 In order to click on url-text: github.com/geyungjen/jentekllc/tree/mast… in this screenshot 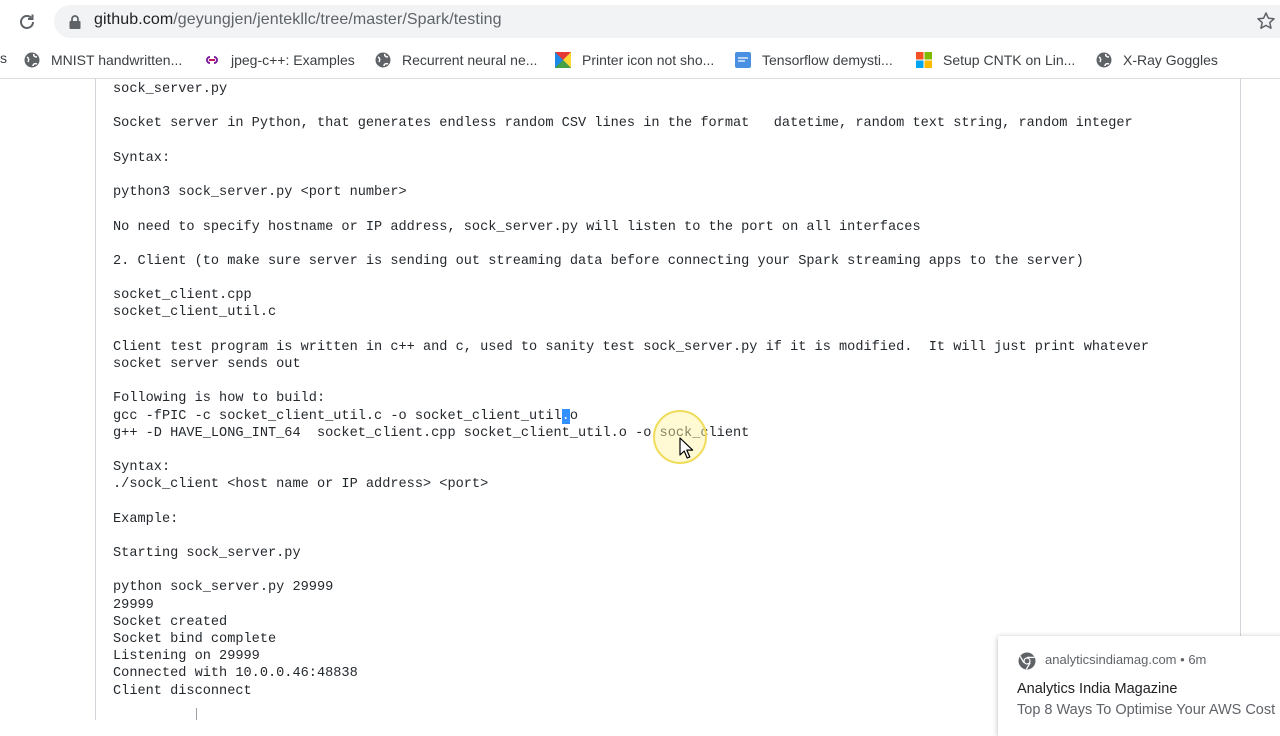, I will do `click(298, 20)`.